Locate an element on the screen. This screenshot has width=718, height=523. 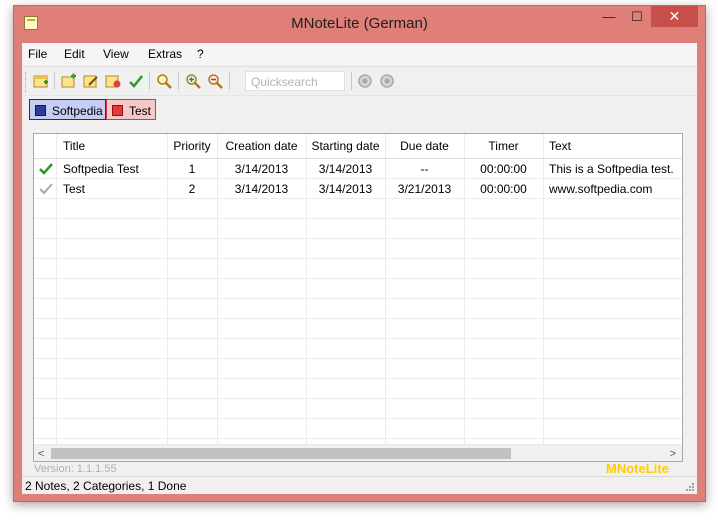
menu-help: ? is located at coordinates (200, 54).